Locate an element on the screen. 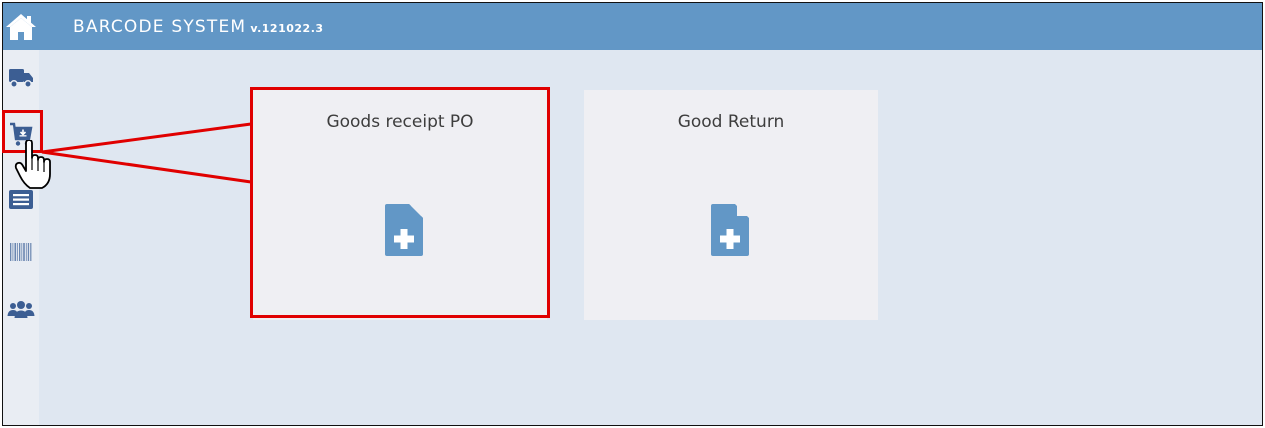  sidebar-item-users is located at coordinates (21, 310).